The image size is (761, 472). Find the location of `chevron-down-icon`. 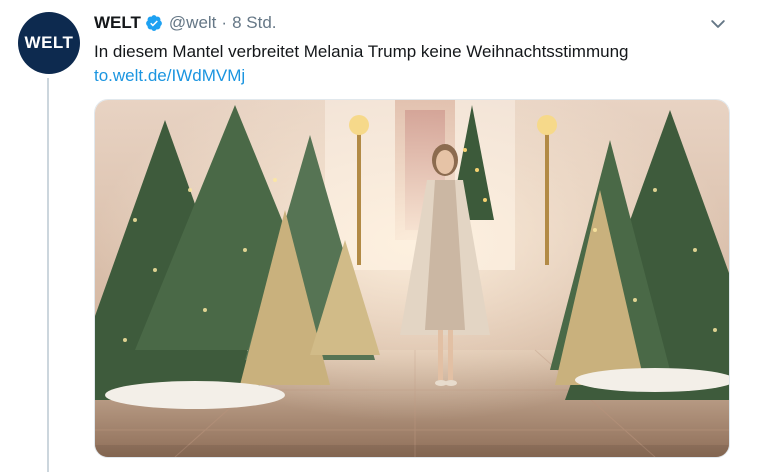

chevron-down-icon is located at coordinates (718, 24).